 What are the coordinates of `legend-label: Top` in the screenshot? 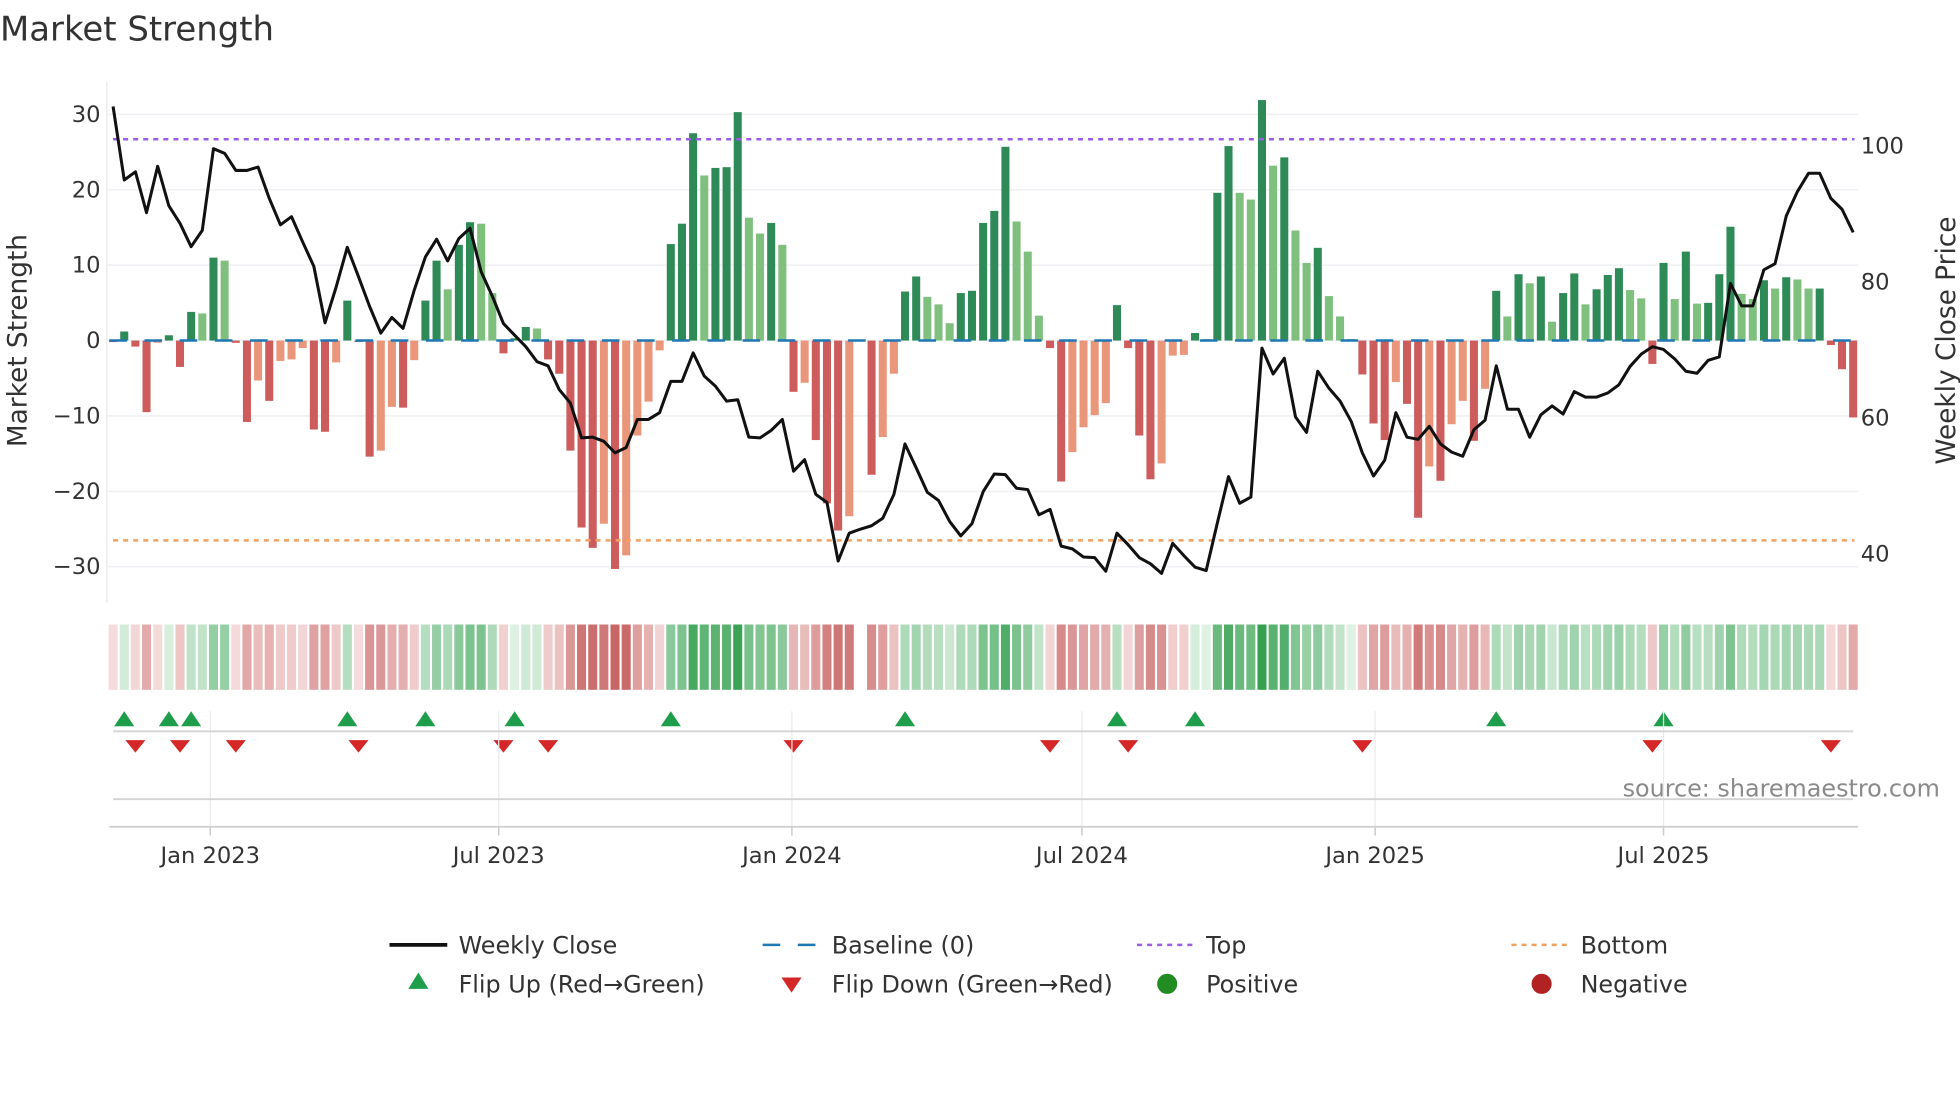 It's located at (1225, 946).